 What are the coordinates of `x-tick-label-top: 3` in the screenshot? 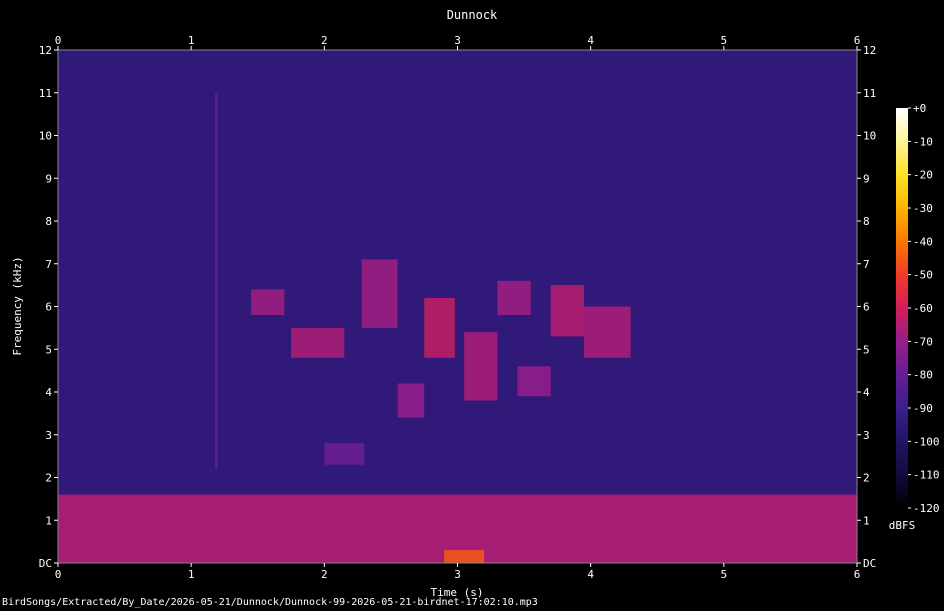 It's located at (457, 40).